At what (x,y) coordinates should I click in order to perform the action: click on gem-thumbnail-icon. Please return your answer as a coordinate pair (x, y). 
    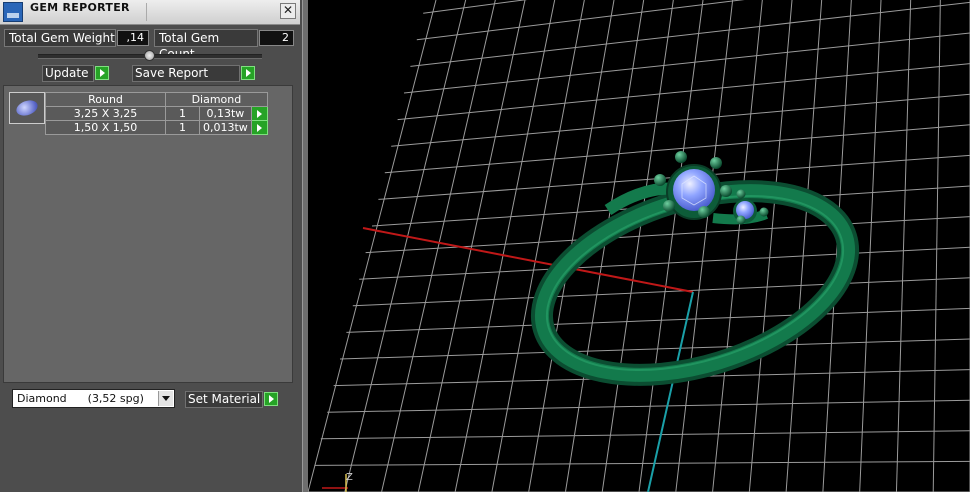
    Looking at the image, I should click on (27, 108).